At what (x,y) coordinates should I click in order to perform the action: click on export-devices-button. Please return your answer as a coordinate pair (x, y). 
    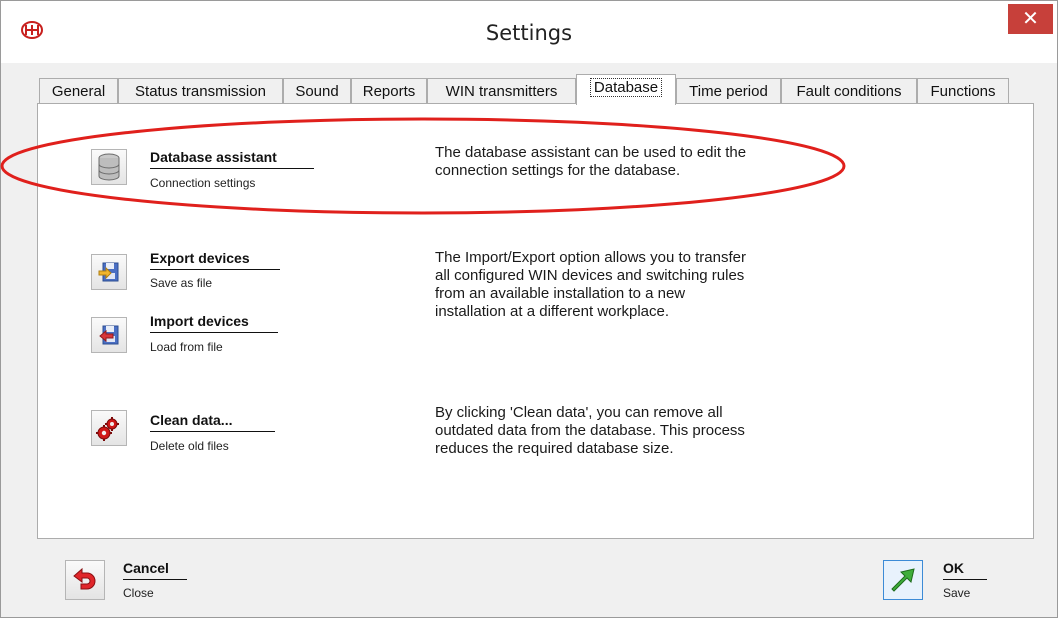
    Looking at the image, I should click on (109, 272).